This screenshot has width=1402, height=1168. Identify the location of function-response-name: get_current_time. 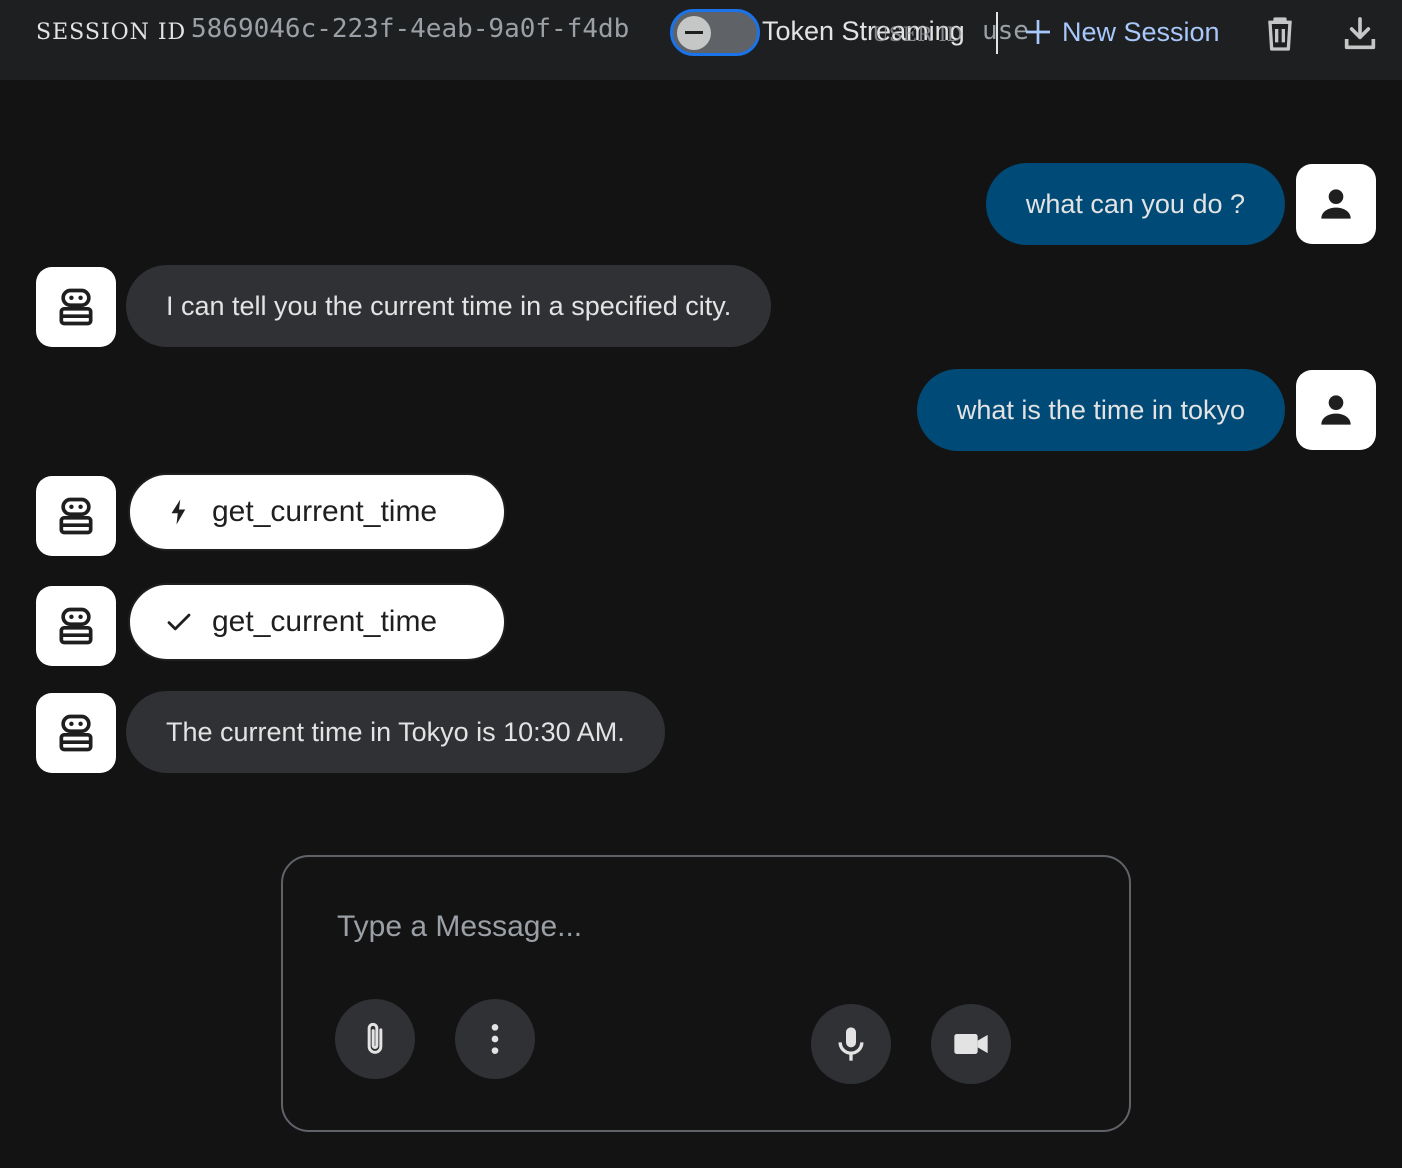
(325, 621).